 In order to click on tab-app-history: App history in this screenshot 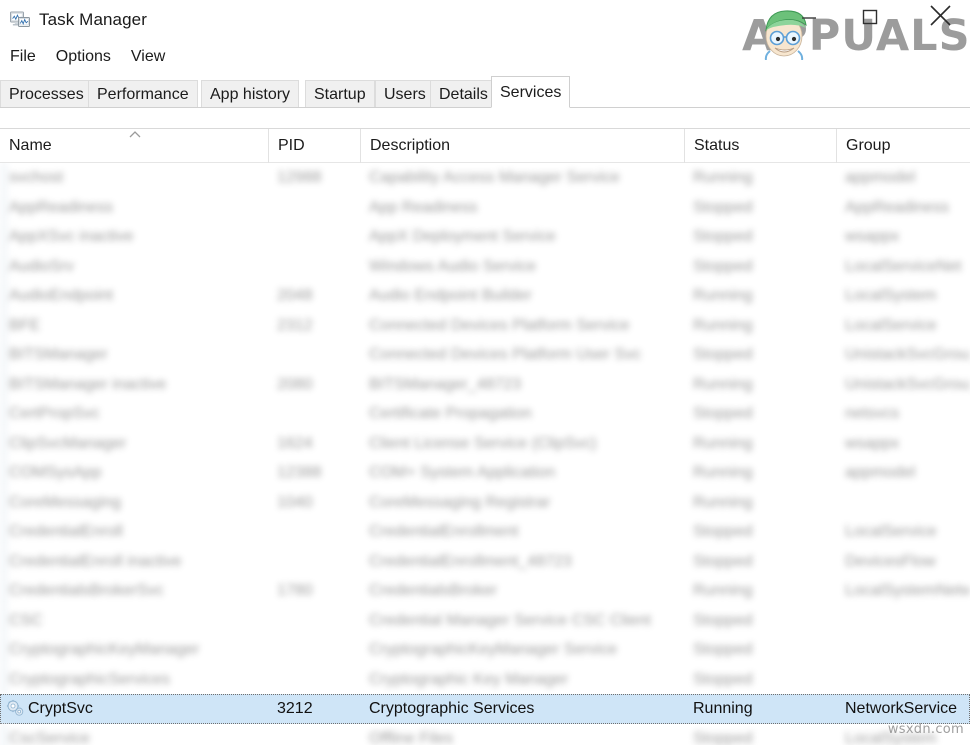, I will do `click(250, 94)`.